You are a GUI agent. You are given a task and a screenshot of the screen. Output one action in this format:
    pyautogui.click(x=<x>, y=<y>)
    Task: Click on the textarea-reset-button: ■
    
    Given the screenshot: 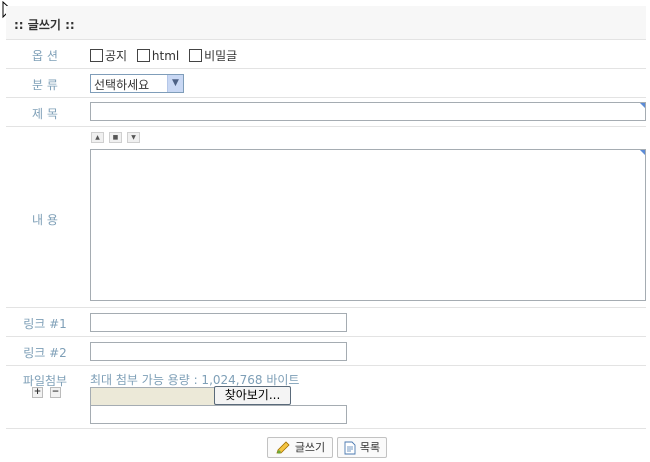 What is the action you would take?
    pyautogui.click(x=115, y=137)
    